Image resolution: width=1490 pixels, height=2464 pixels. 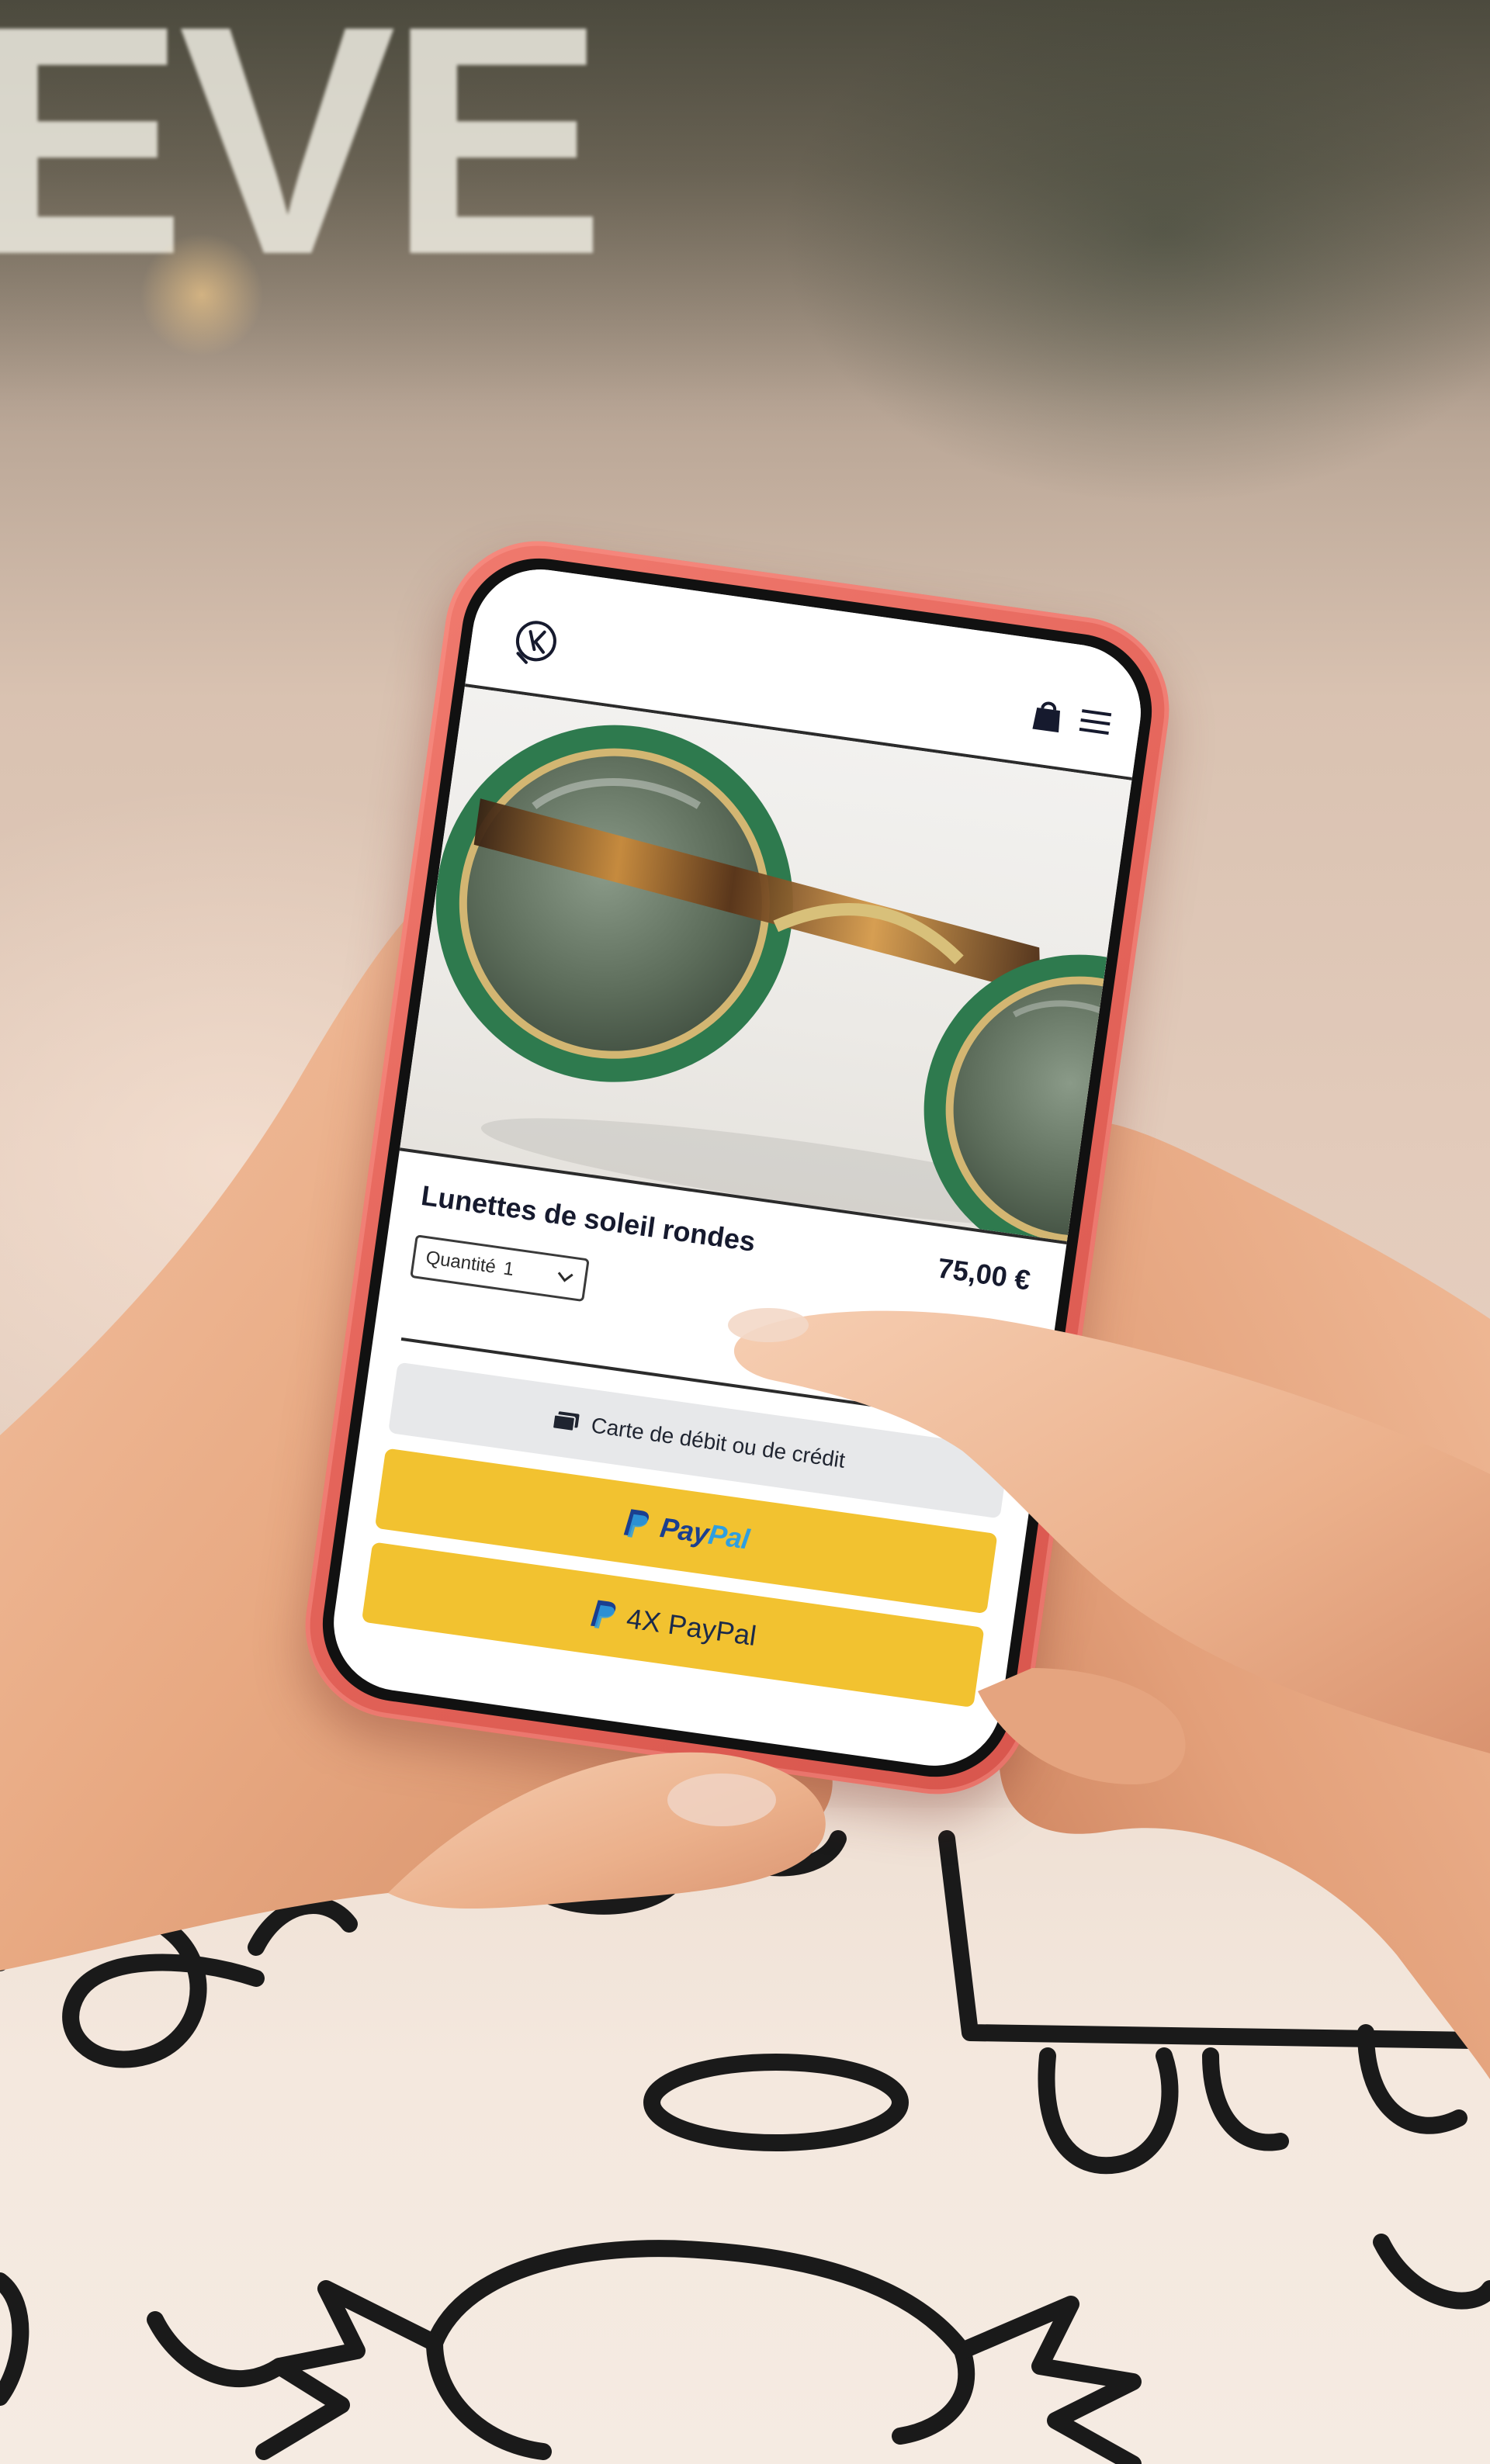 What do you see at coordinates (984, 1273) in the screenshot?
I see `product-price: 75,00 €` at bounding box center [984, 1273].